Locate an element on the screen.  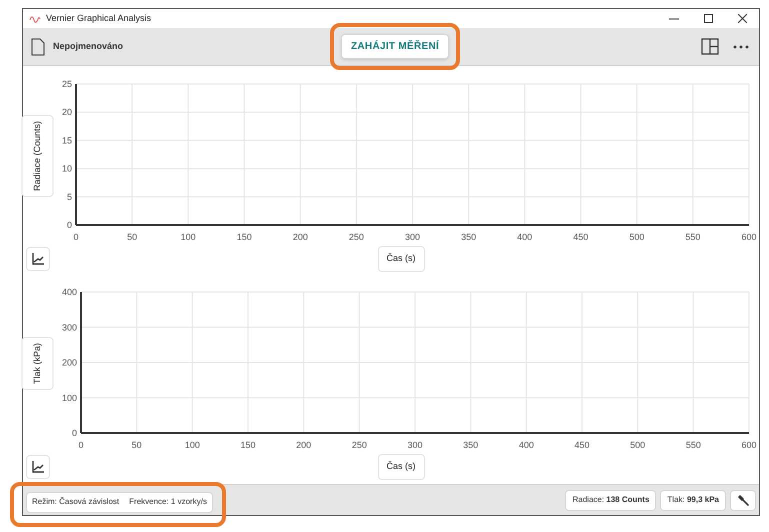
start-button: ZAHÁJIT MĚŘENÍ is located at coordinates (395, 46).